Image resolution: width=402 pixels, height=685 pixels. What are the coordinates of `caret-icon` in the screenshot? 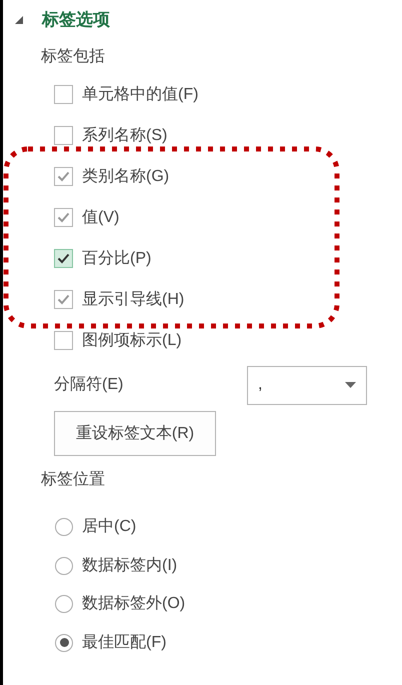 It's located at (350, 385).